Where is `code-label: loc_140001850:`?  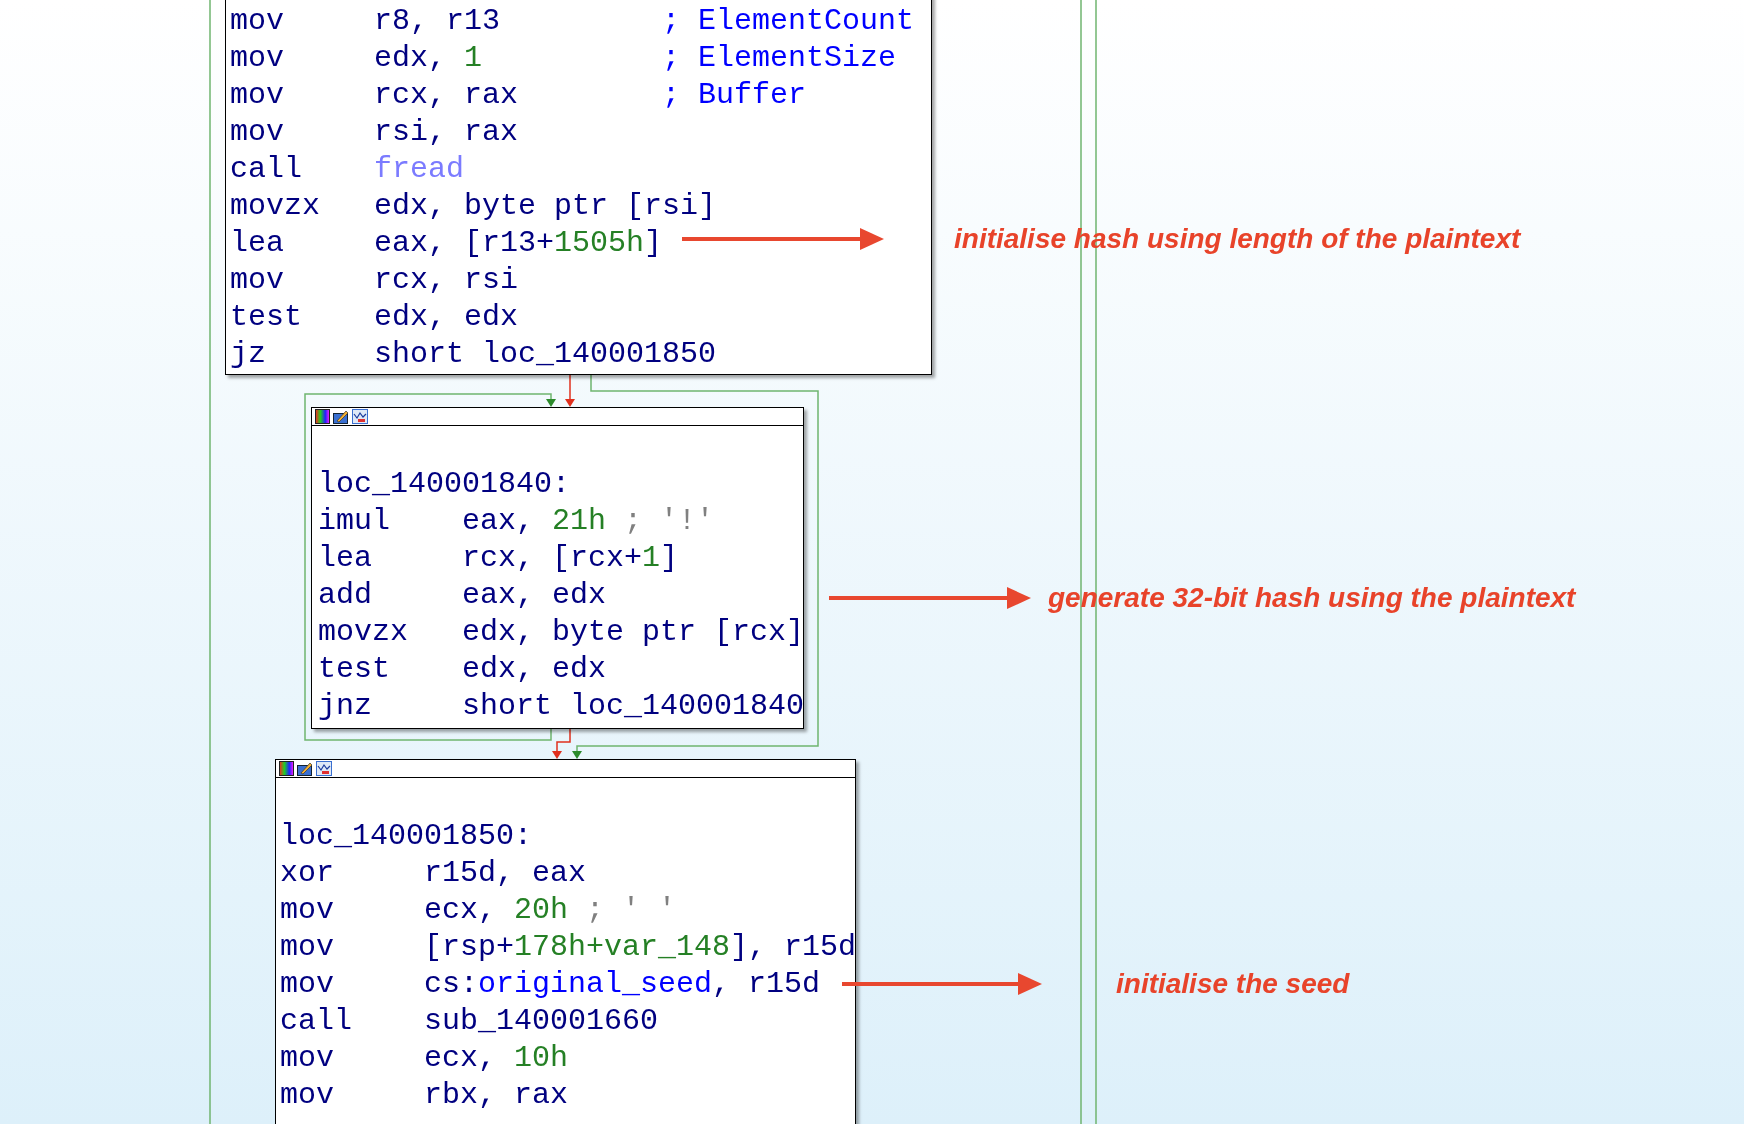
code-label: loc_140001850: is located at coordinates (406, 836).